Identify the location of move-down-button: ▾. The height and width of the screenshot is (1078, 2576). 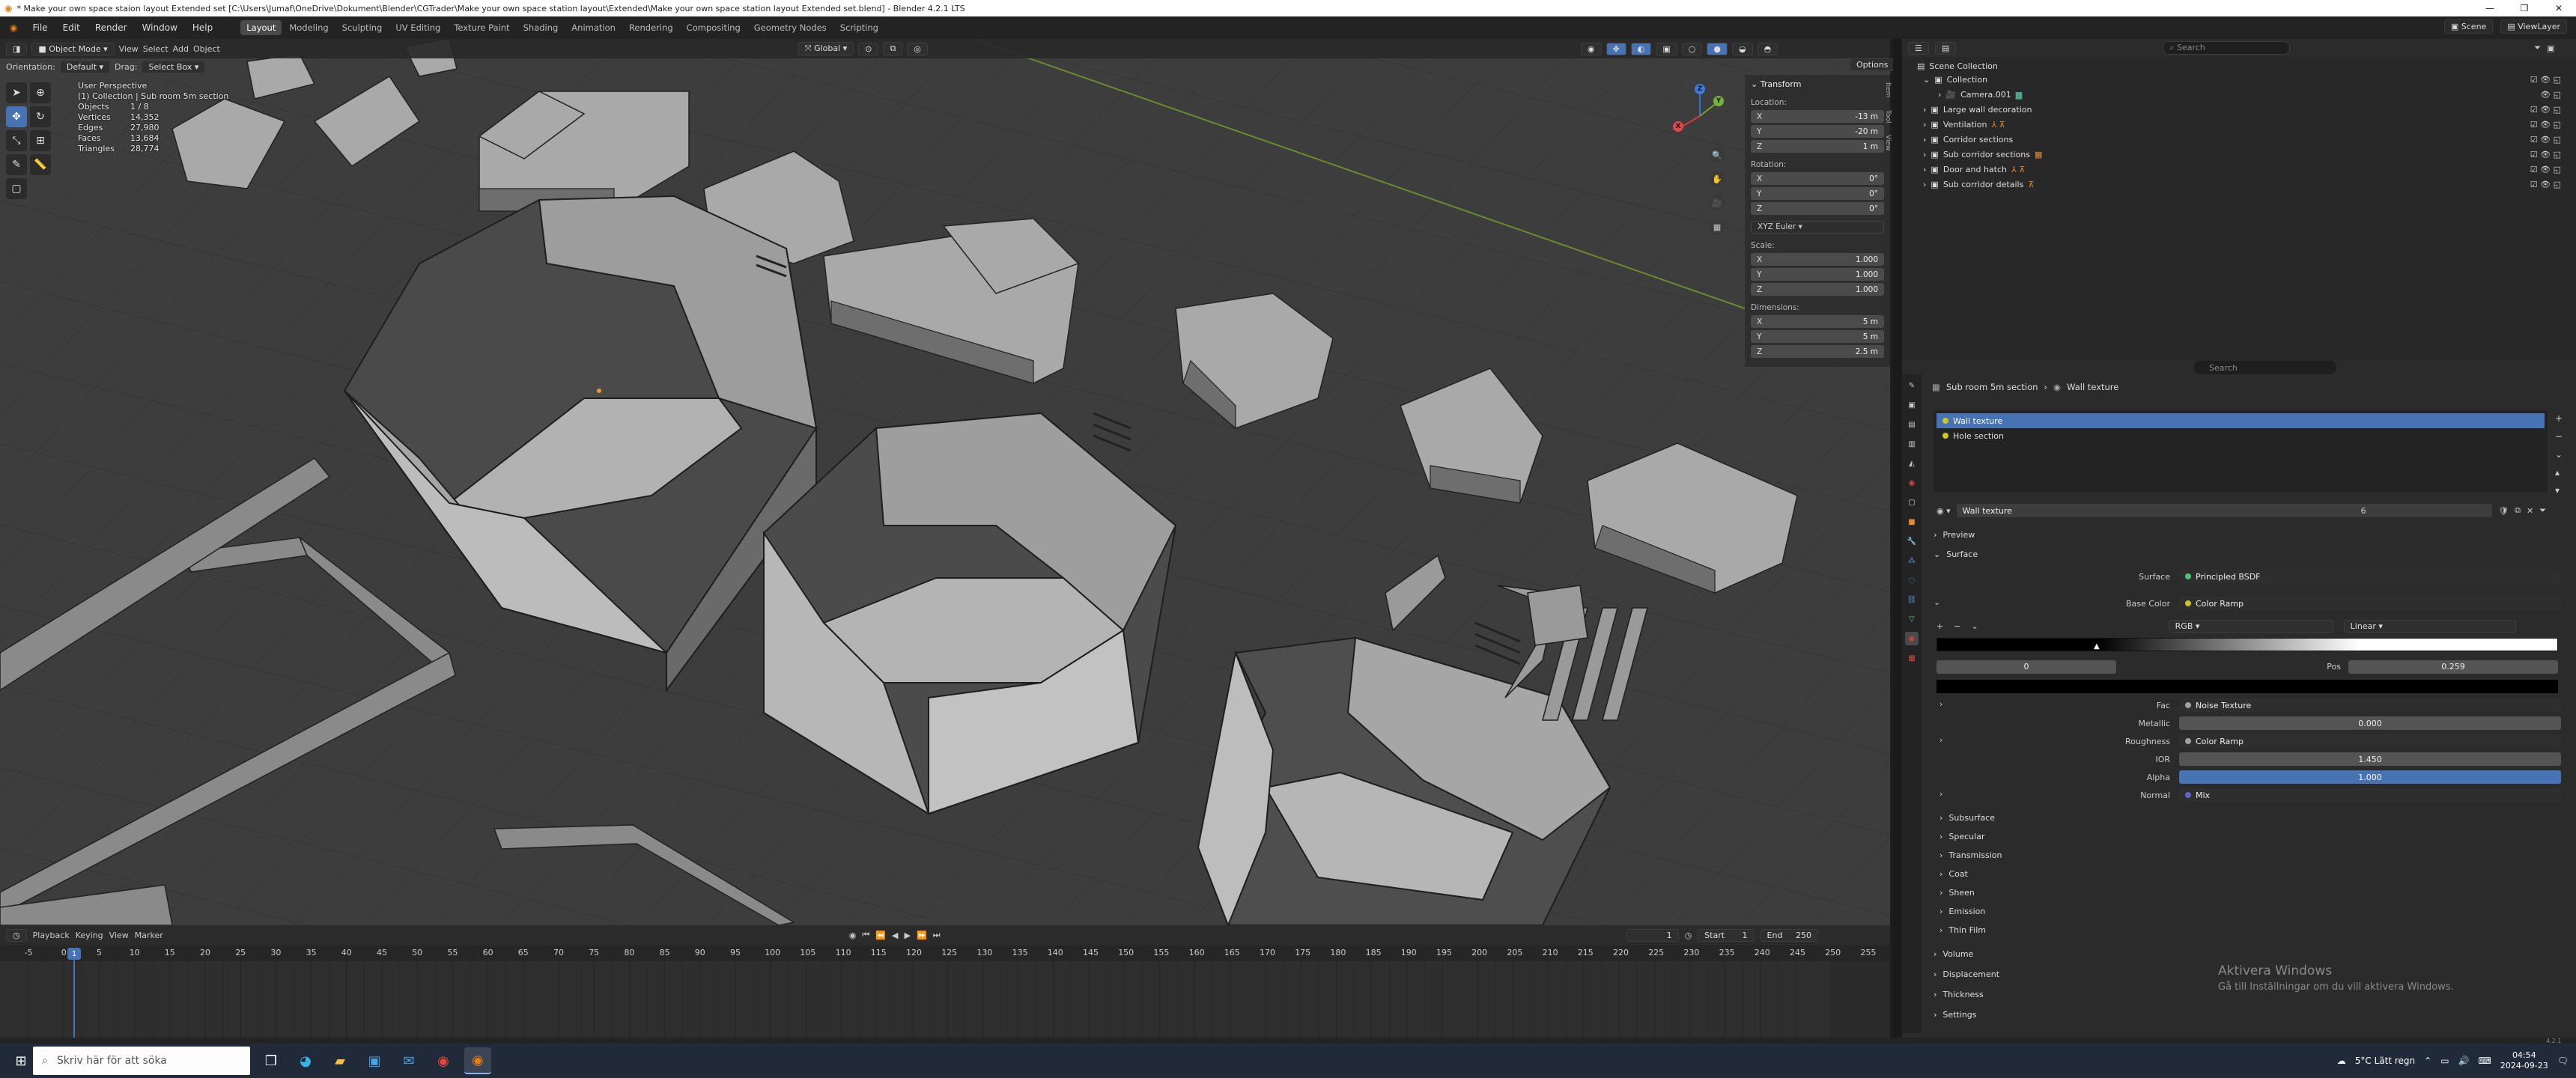
(2559, 490).